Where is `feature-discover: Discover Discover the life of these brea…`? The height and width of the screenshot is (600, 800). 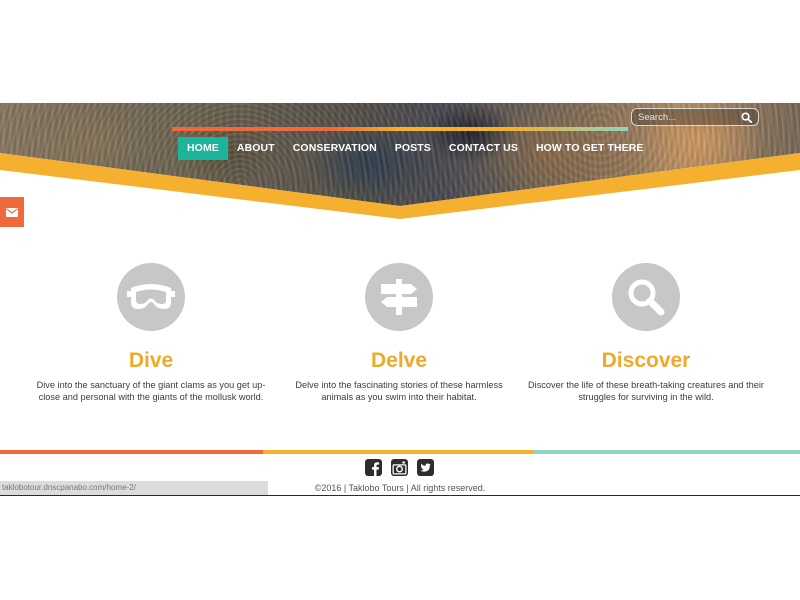
feature-discover: Discover Discover the life of these brea… is located at coordinates (646, 333).